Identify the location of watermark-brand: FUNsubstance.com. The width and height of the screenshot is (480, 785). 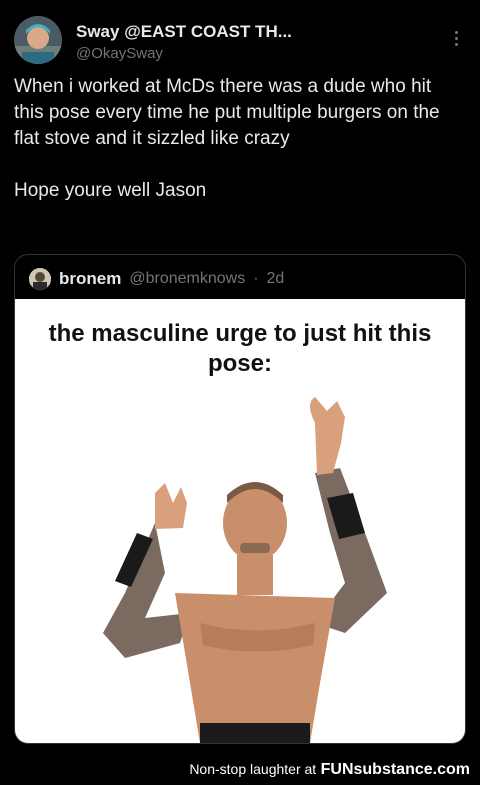
(395, 769).